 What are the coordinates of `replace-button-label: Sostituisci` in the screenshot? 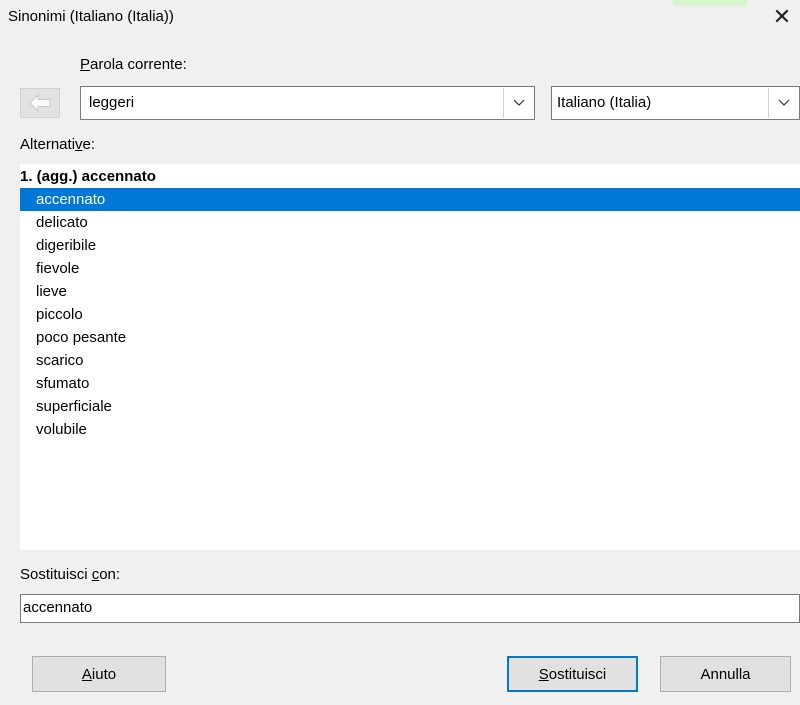 It's located at (573, 674).